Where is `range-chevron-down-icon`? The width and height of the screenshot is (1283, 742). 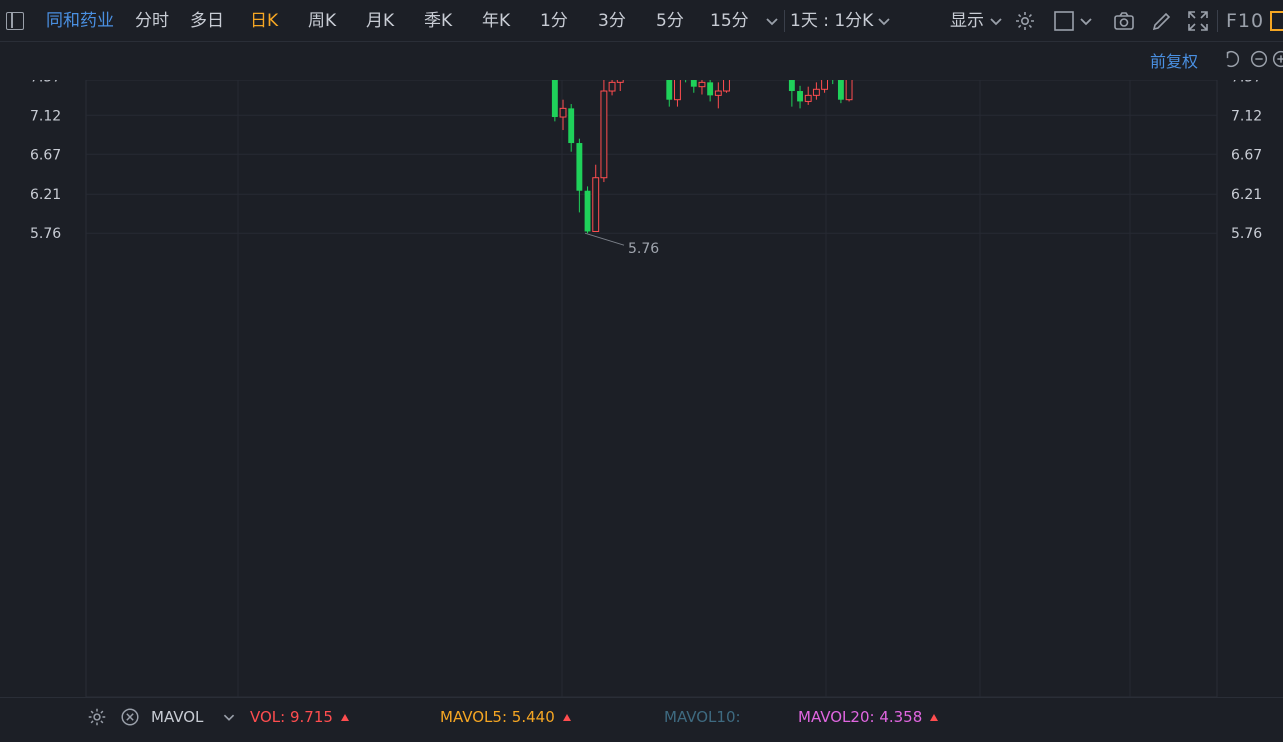 range-chevron-down-icon is located at coordinates (884, 21).